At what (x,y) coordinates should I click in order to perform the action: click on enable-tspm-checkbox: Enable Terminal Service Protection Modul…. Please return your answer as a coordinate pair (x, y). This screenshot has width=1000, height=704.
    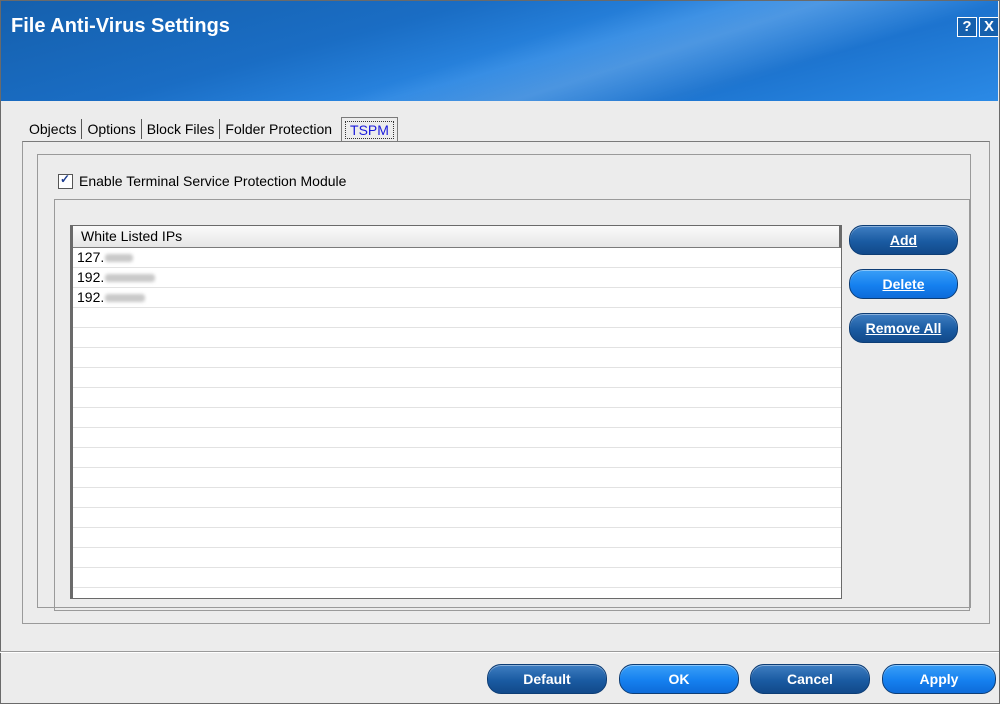
    Looking at the image, I should click on (202, 180).